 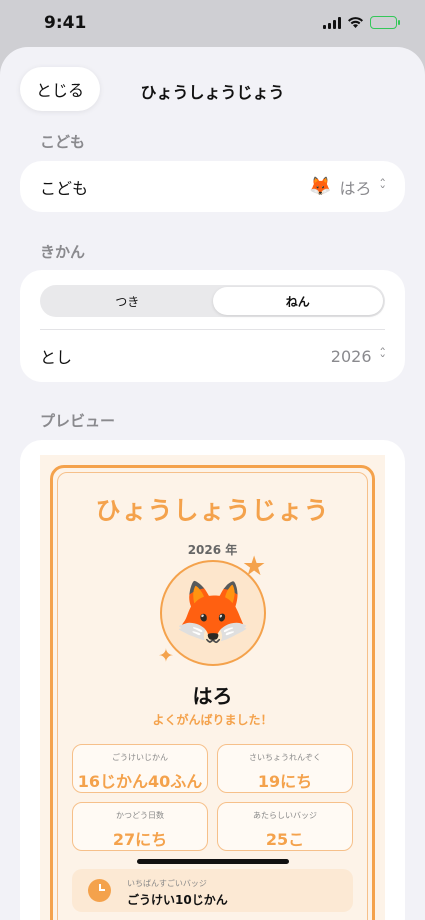 I want to click on period-card: つき ねん とし 2026 ˄ ˅, so click(x=212, y=326).